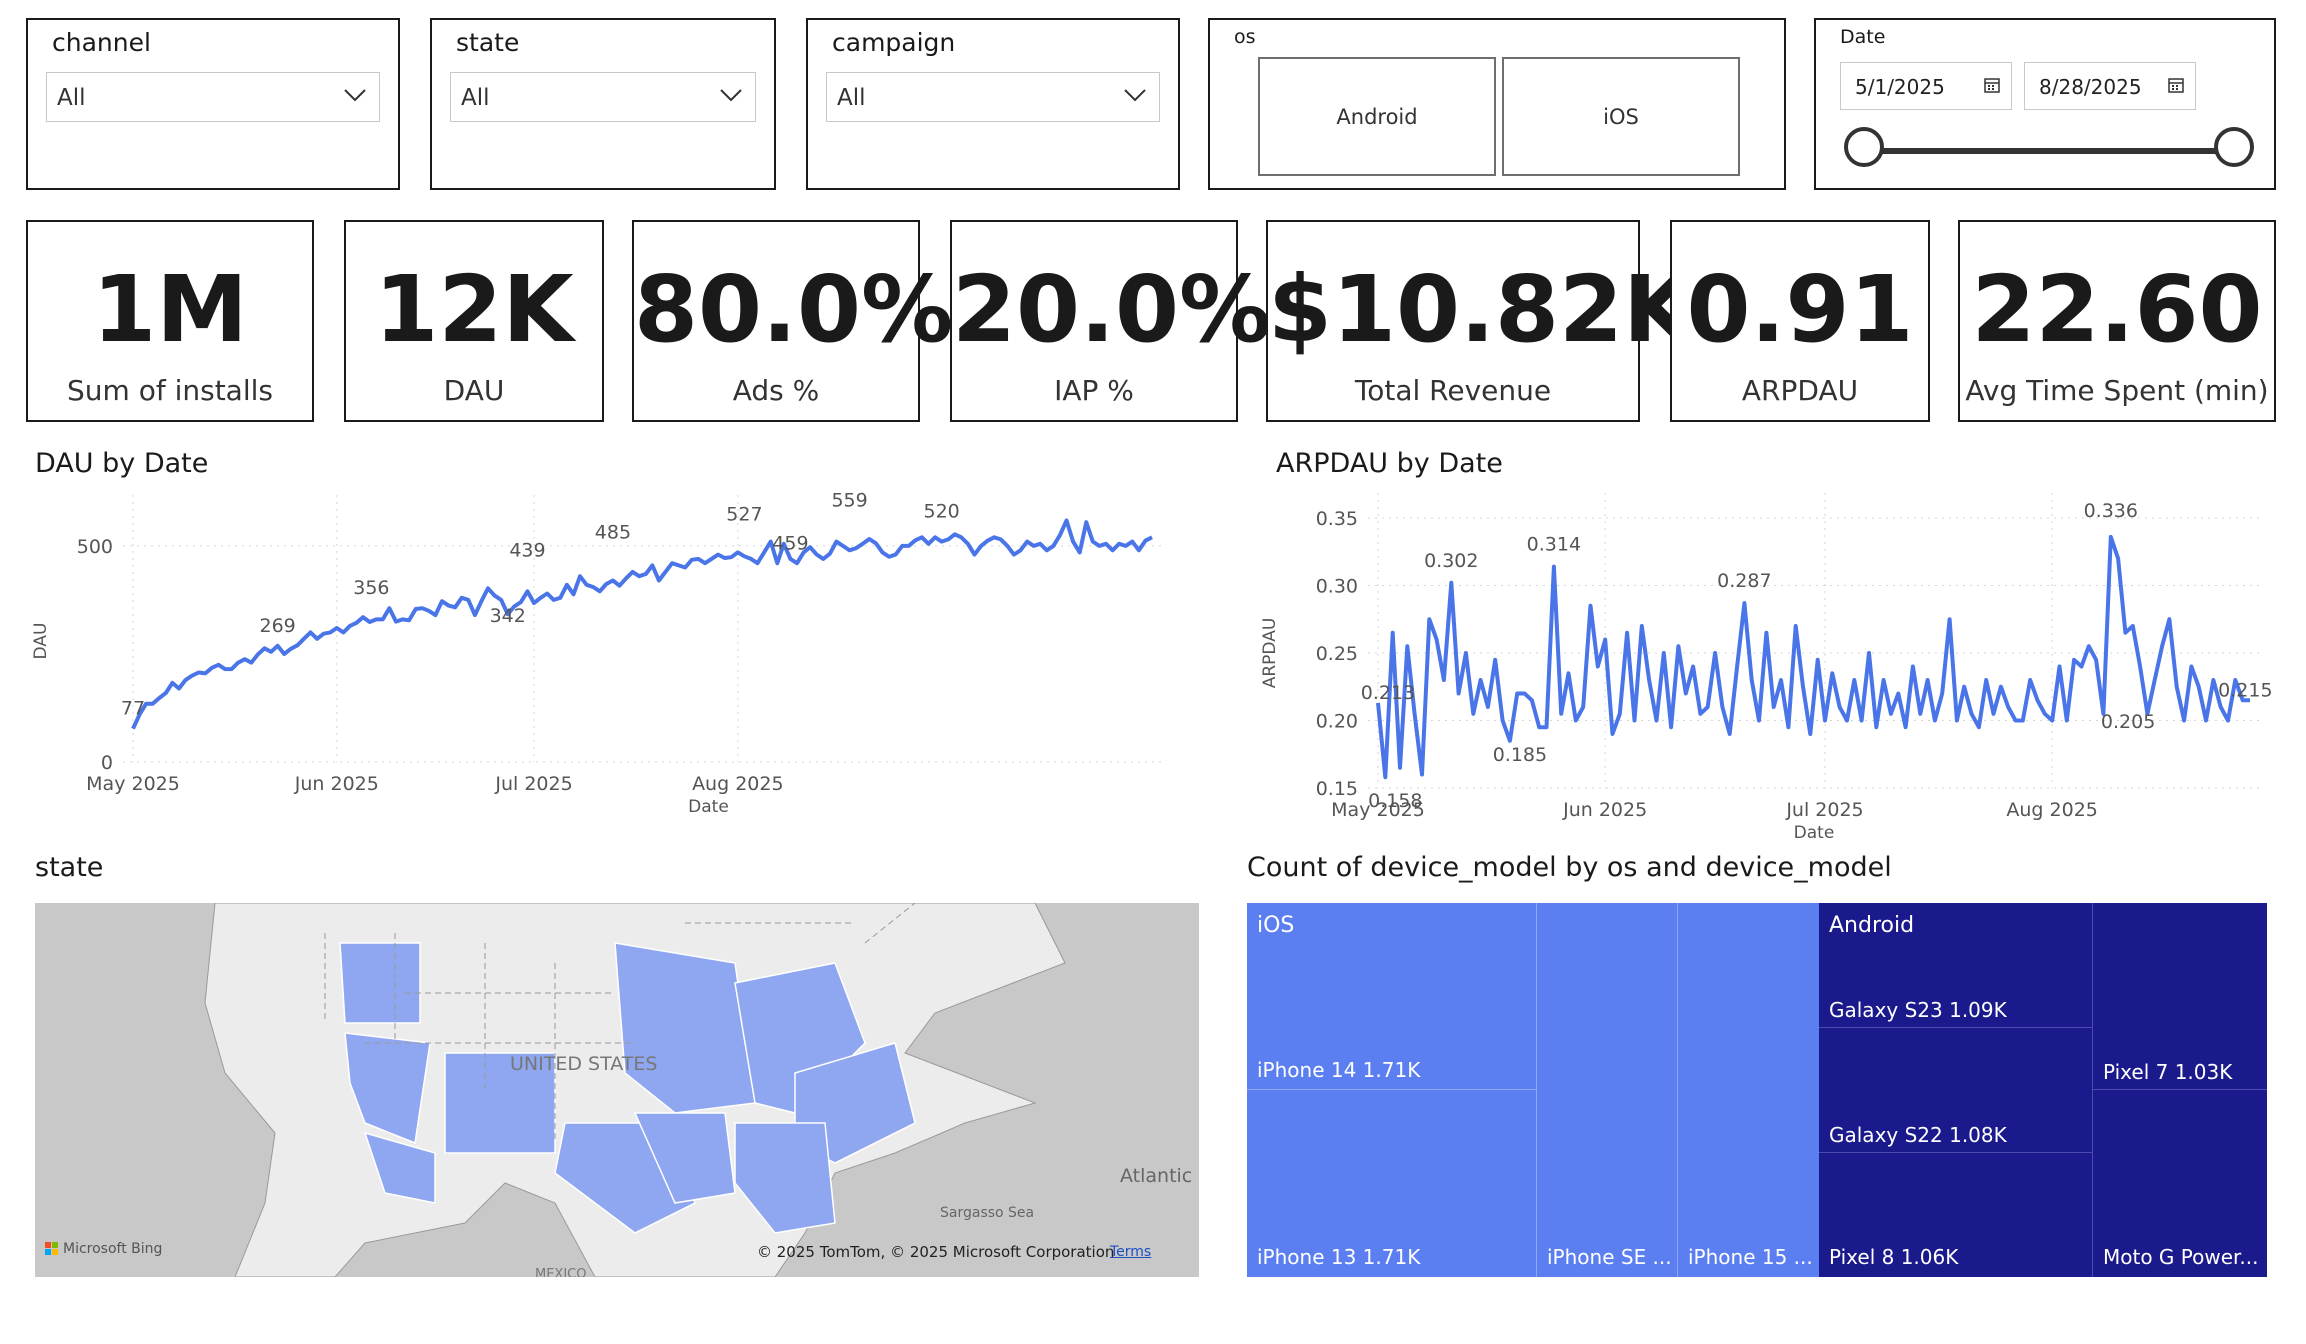 The image size is (2306, 1344). I want to click on y-tick-label: 0.30, so click(1337, 587).